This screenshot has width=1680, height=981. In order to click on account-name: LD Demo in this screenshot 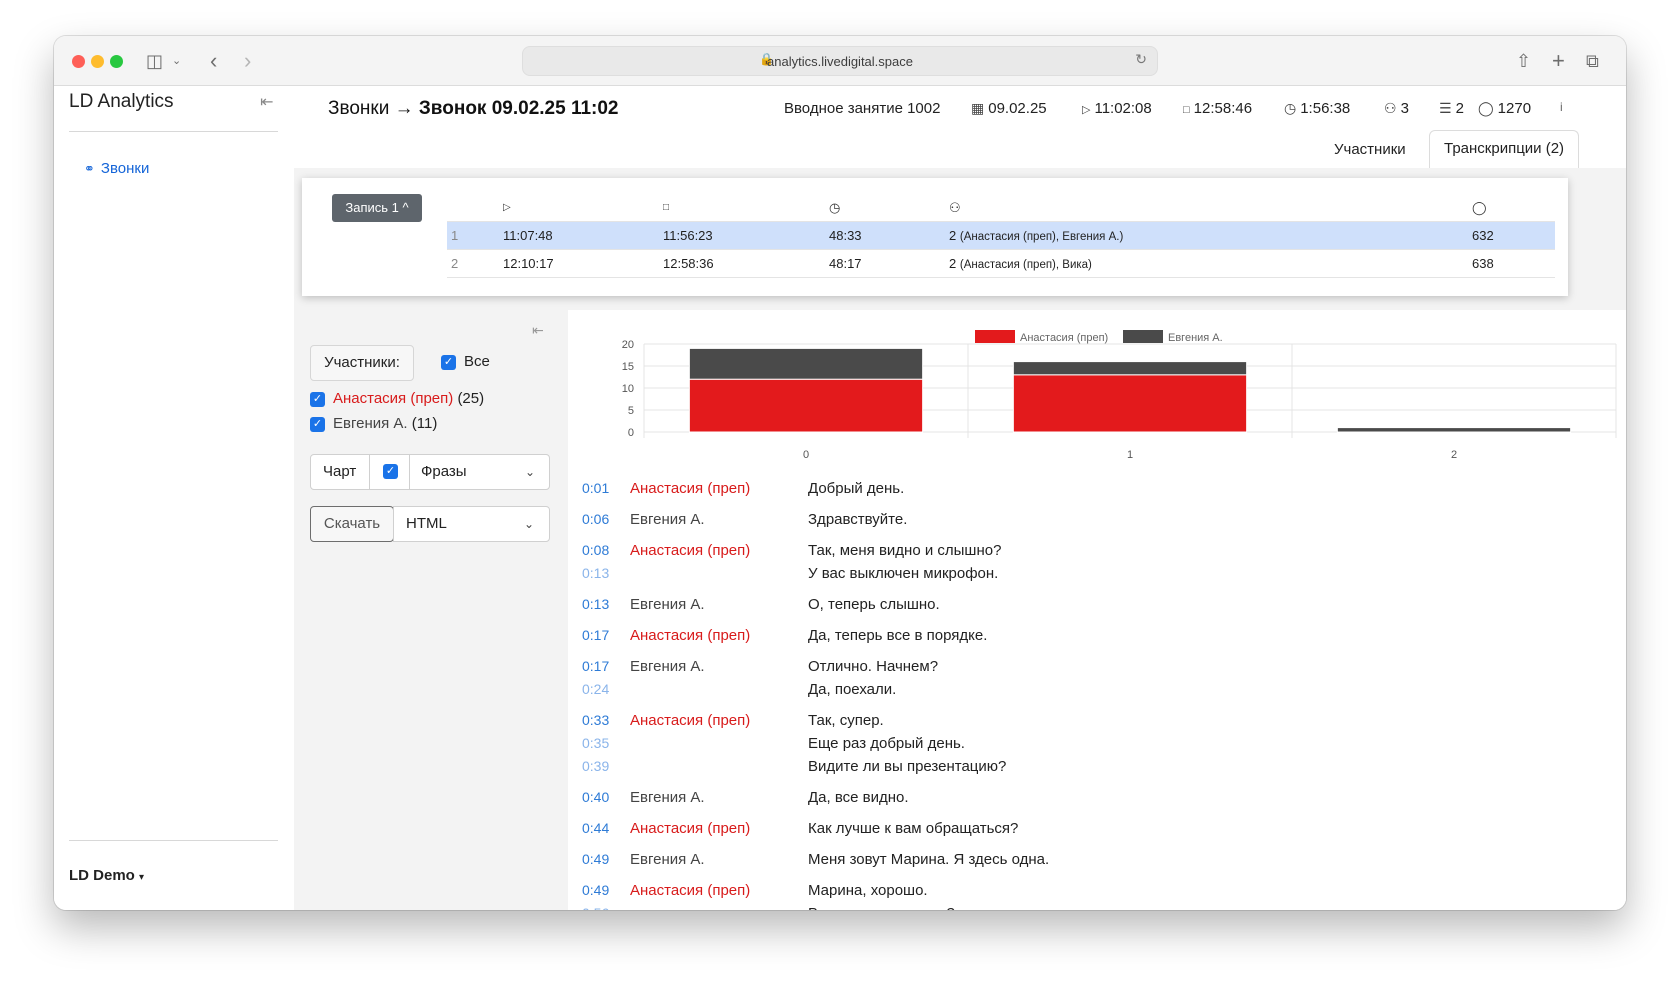, I will do `click(102, 875)`.